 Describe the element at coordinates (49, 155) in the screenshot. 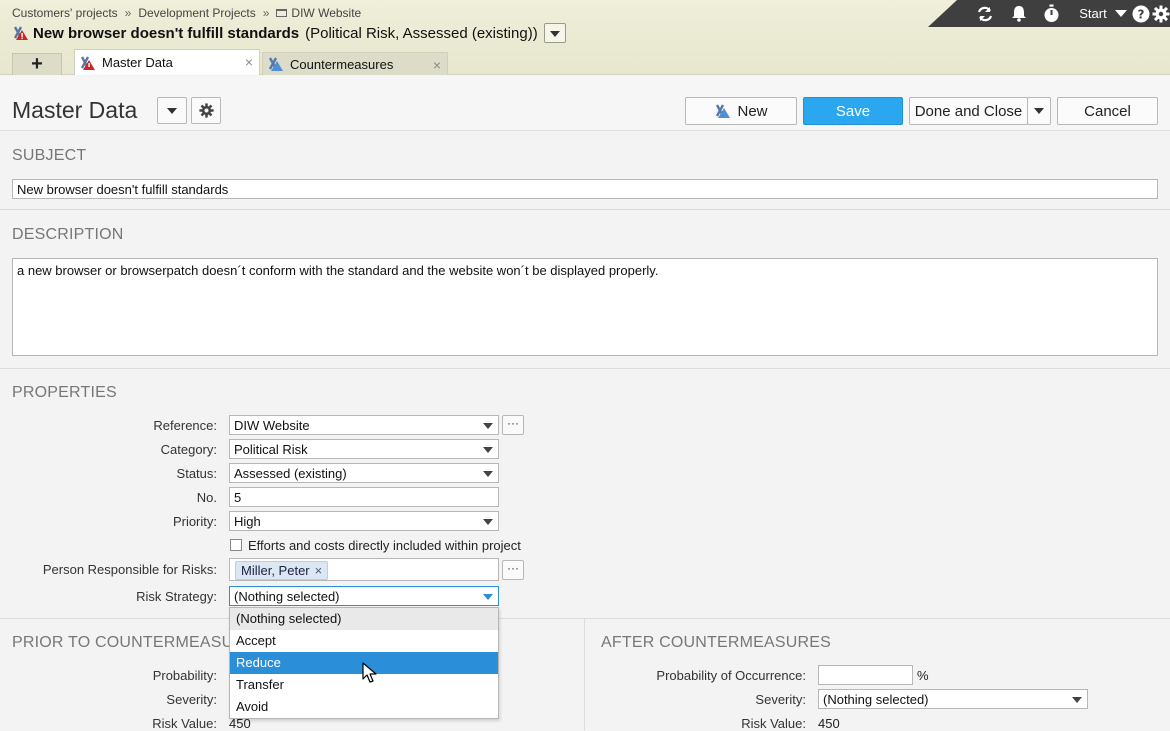

I see `subject-section-title: SUBJECT` at that location.